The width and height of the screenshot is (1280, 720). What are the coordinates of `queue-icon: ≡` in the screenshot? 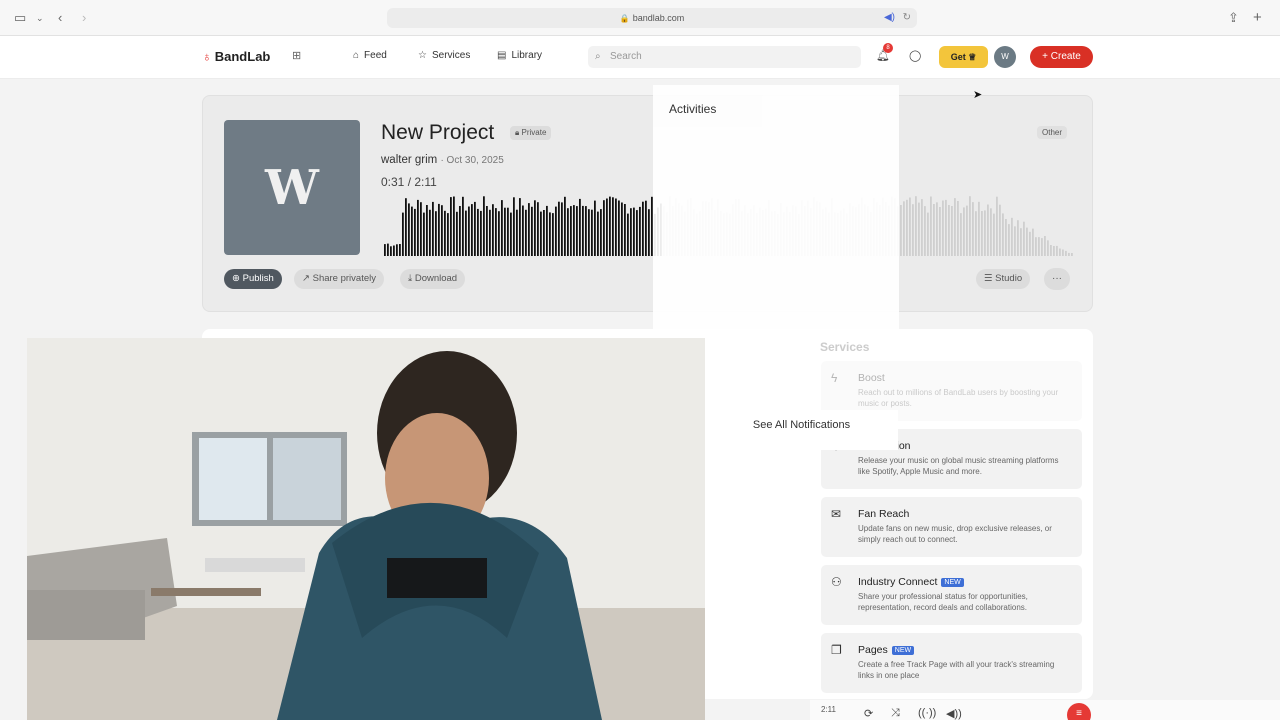 It's located at (1079, 711).